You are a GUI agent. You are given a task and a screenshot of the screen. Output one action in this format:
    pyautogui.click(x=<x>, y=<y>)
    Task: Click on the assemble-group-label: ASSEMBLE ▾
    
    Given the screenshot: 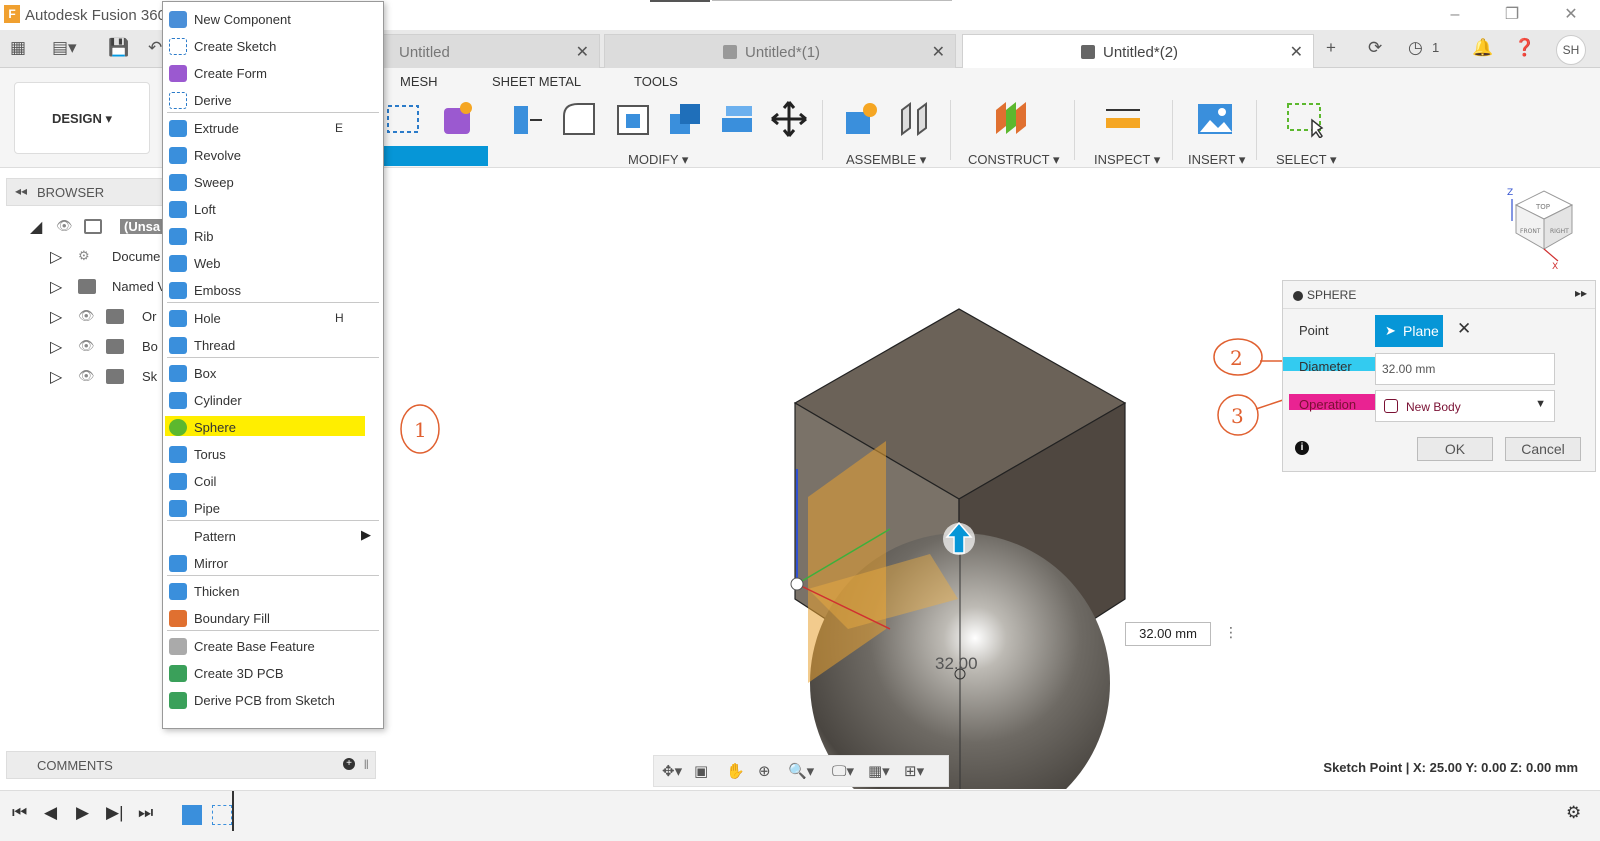 What is the action you would take?
    pyautogui.click(x=886, y=160)
    